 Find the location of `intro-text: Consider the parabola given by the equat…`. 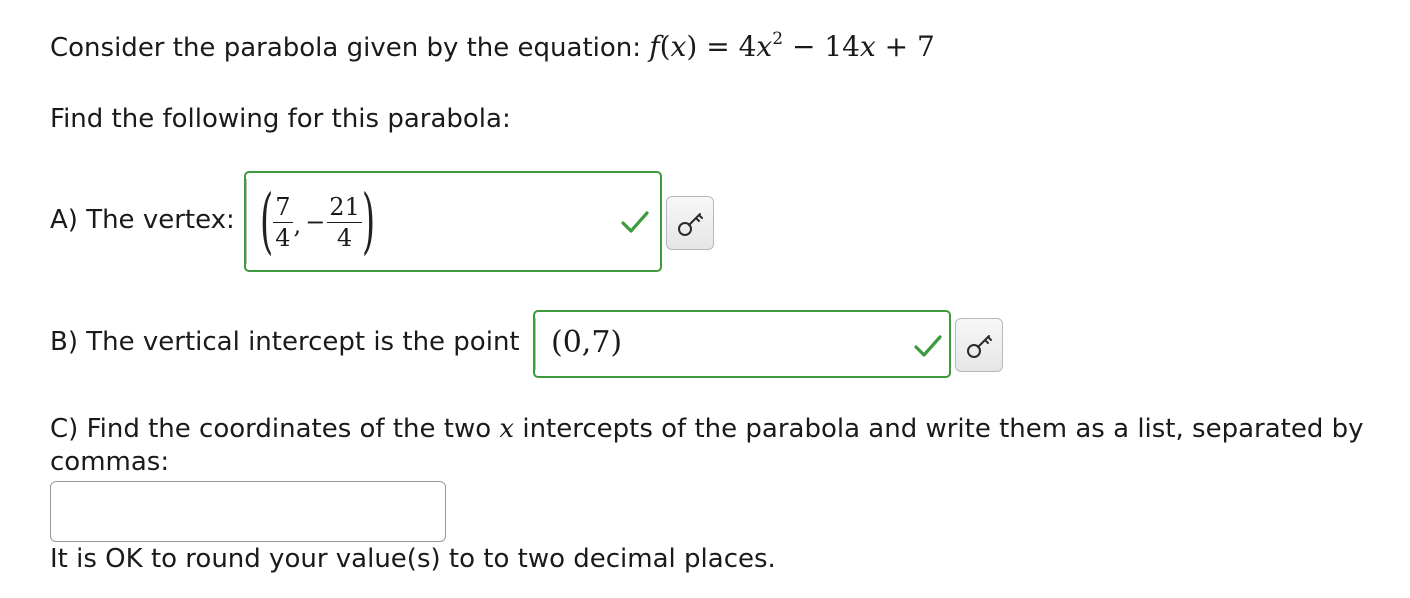

intro-text: Consider the parabola given by the equat… is located at coordinates (350, 48).